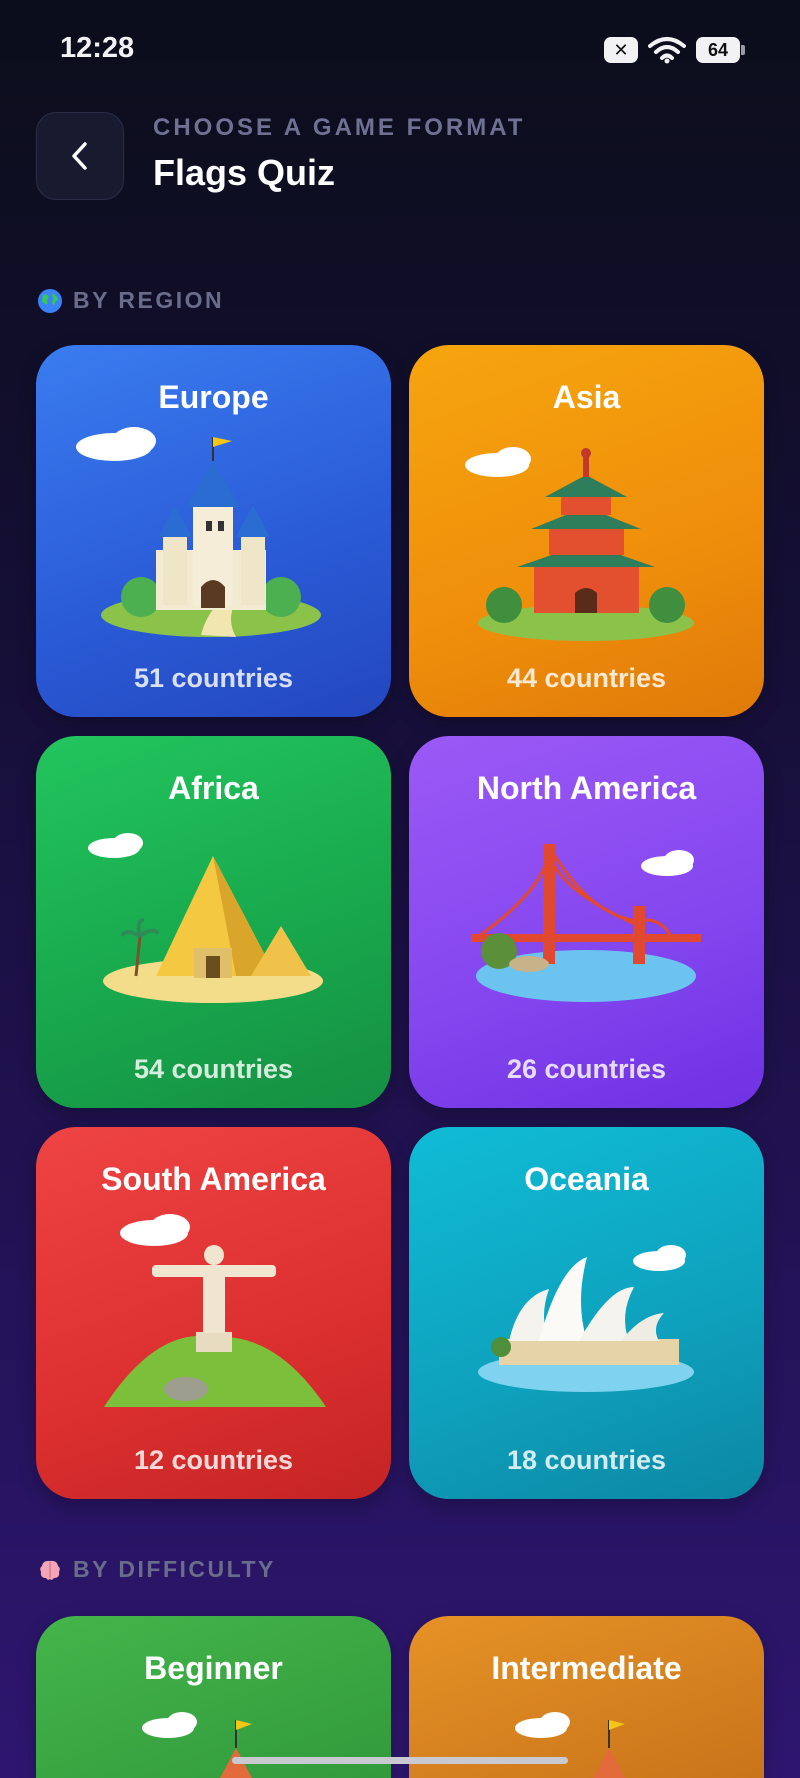  I want to click on region-card-europe: Europe 51 countries, so click(213, 531).